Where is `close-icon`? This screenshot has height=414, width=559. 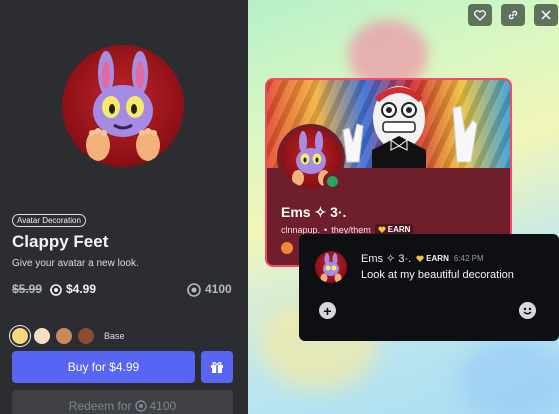 close-icon is located at coordinates (546, 15).